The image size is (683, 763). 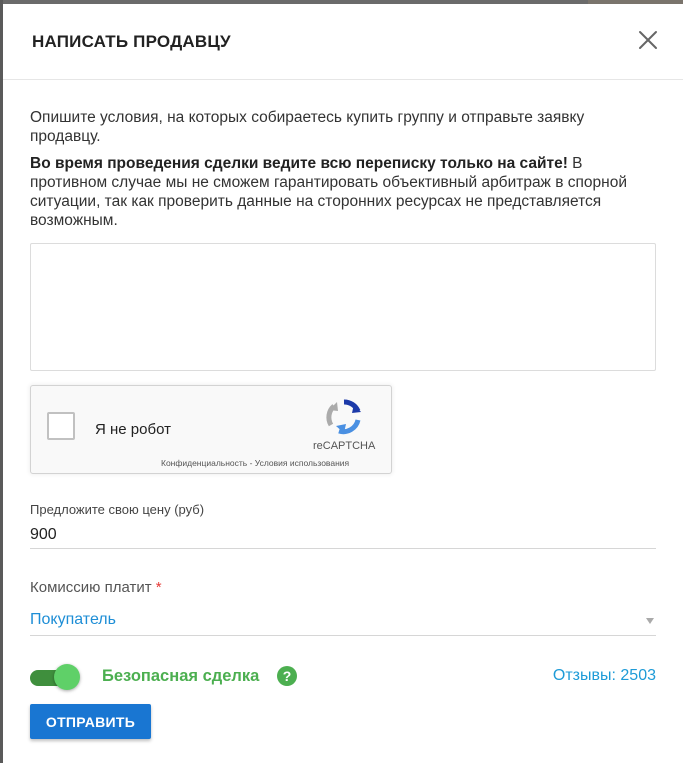 What do you see at coordinates (61, 426) in the screenshot?
I see `recaptcha-checkbox` at bounding box center [61, 426].